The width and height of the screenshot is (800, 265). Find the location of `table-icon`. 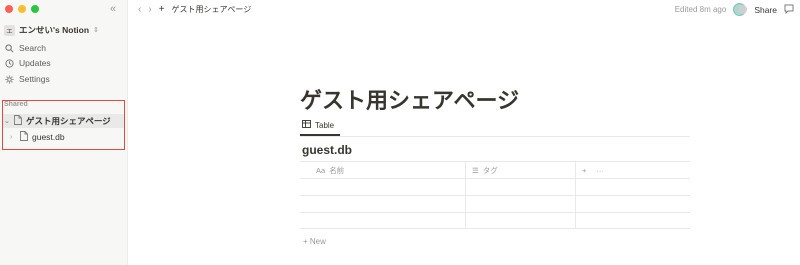

table-icon is located at coordinates (306, 125).